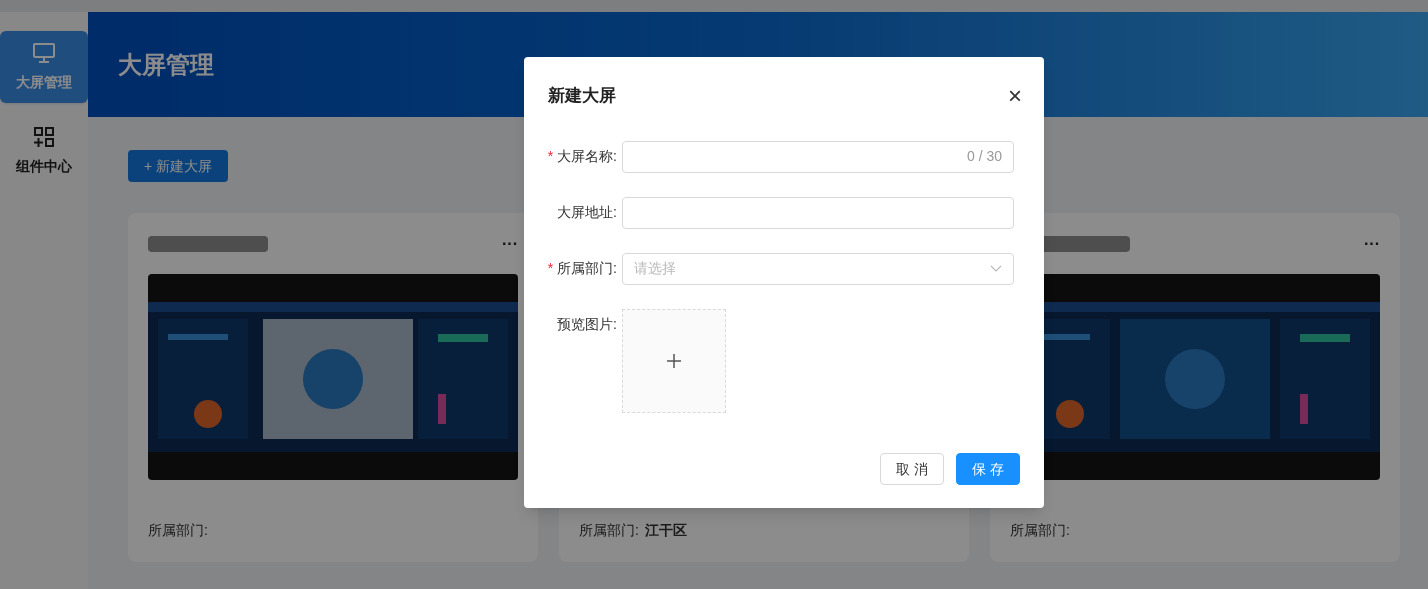 The height and width of the screenshot is (589, 1428). I want to click on sidebar-item: 组件中心, so click(44, 151).